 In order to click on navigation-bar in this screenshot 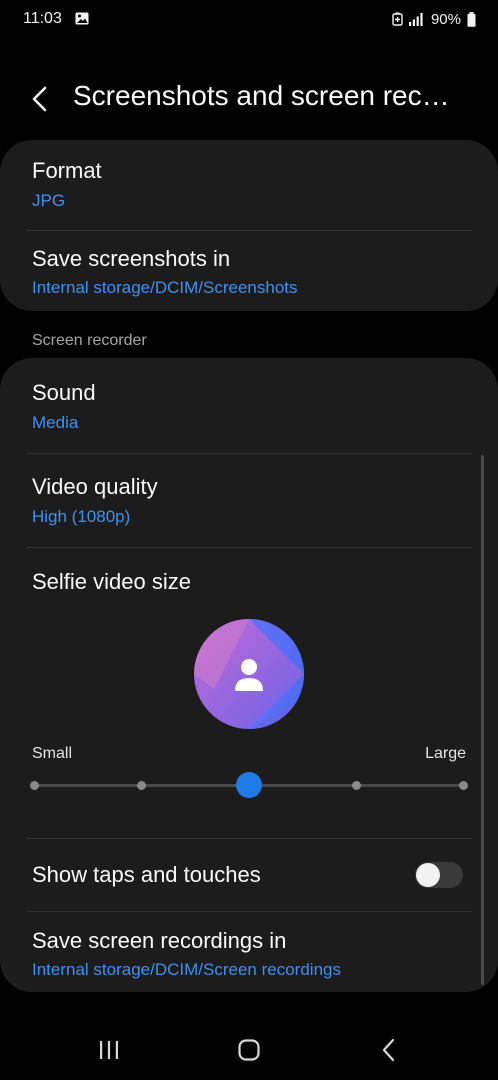, I will do `click(249, 1050)`.